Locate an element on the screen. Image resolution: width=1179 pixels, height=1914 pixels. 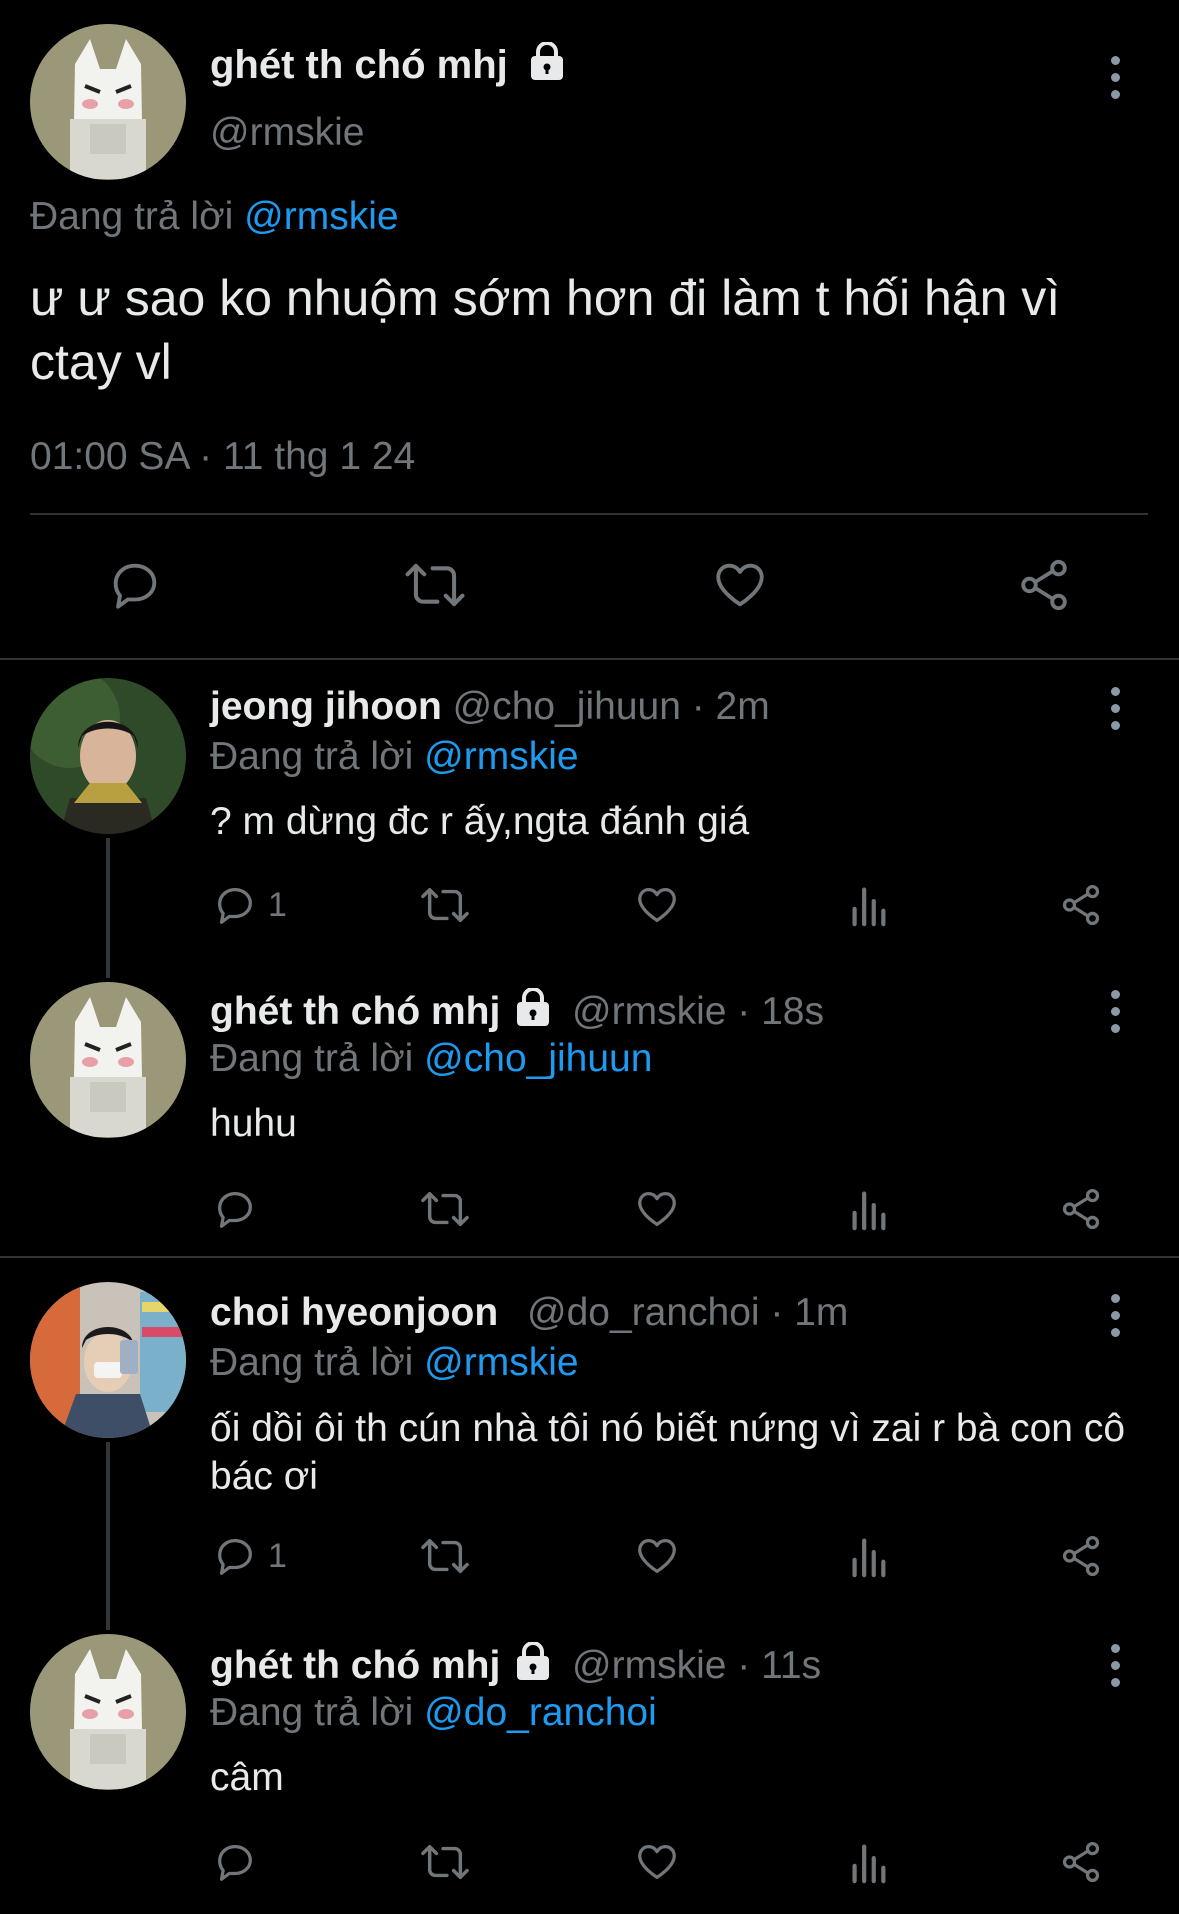
replying-to-link: @cho_jihuun is located at coordinates (538, 1058).